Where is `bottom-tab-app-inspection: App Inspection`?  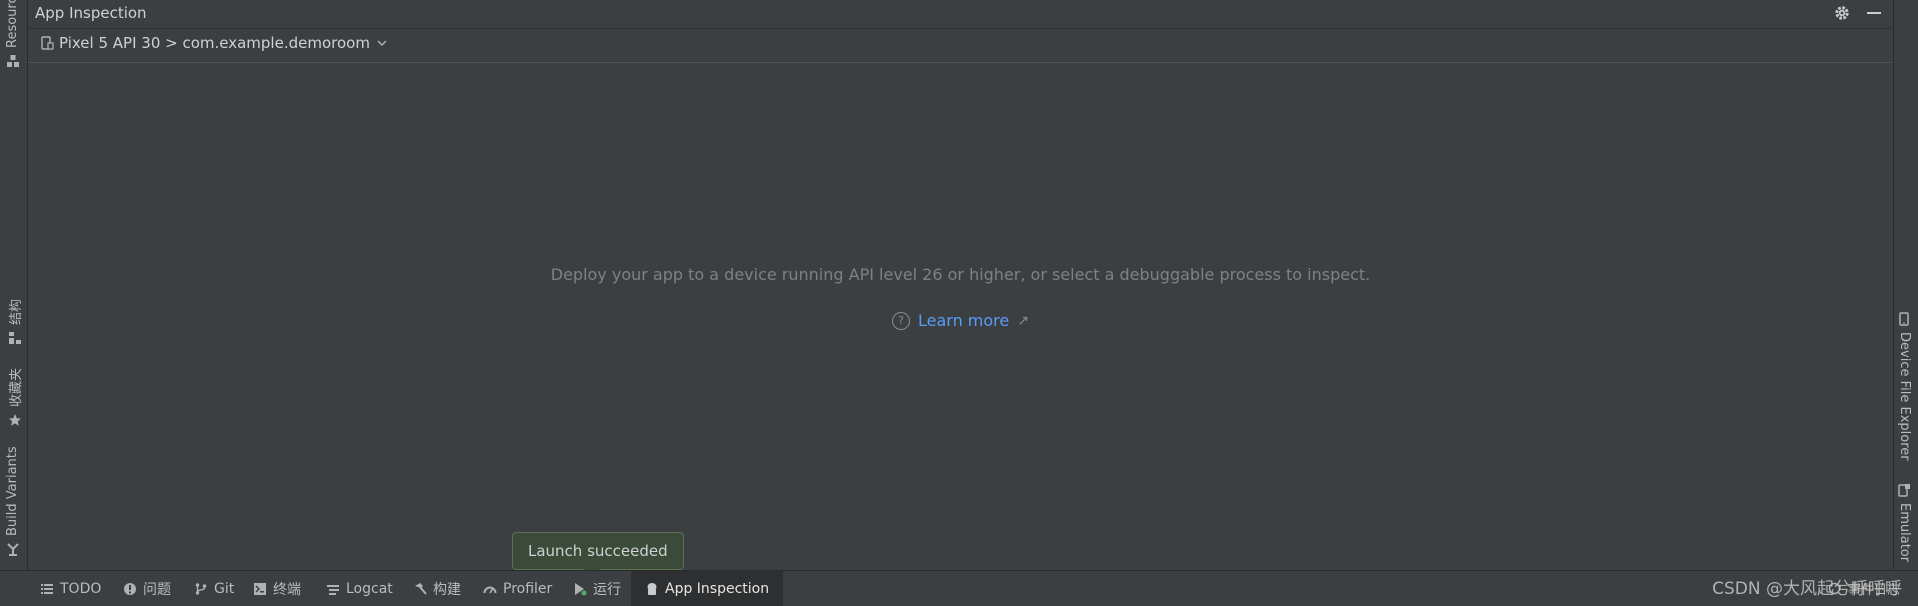
bottom-tab-app-inspection: App Inspection is located at coordinates (707, 588).